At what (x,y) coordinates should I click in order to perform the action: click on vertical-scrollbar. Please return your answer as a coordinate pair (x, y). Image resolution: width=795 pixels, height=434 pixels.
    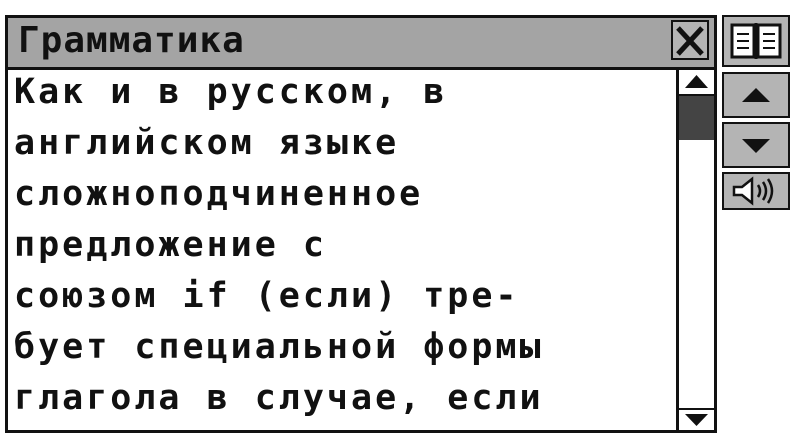
    Looking at the image, I should click on (695, 250).